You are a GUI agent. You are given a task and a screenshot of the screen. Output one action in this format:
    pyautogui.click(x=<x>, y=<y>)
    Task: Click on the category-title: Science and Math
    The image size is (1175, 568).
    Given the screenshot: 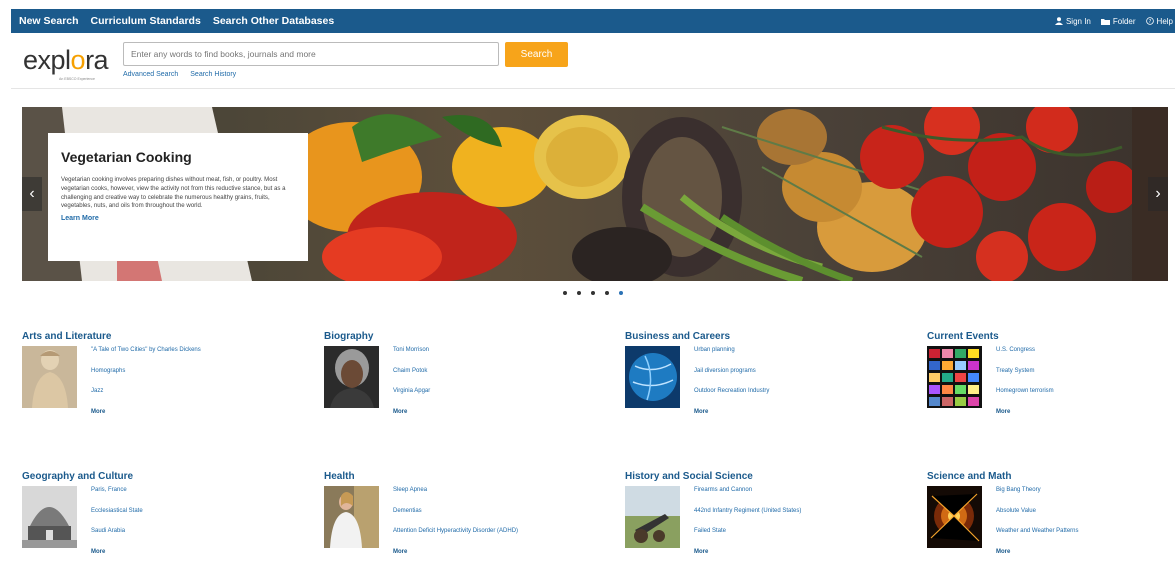 What is the action you would take?
    pyautogui.click(x=1051, y=476)
    